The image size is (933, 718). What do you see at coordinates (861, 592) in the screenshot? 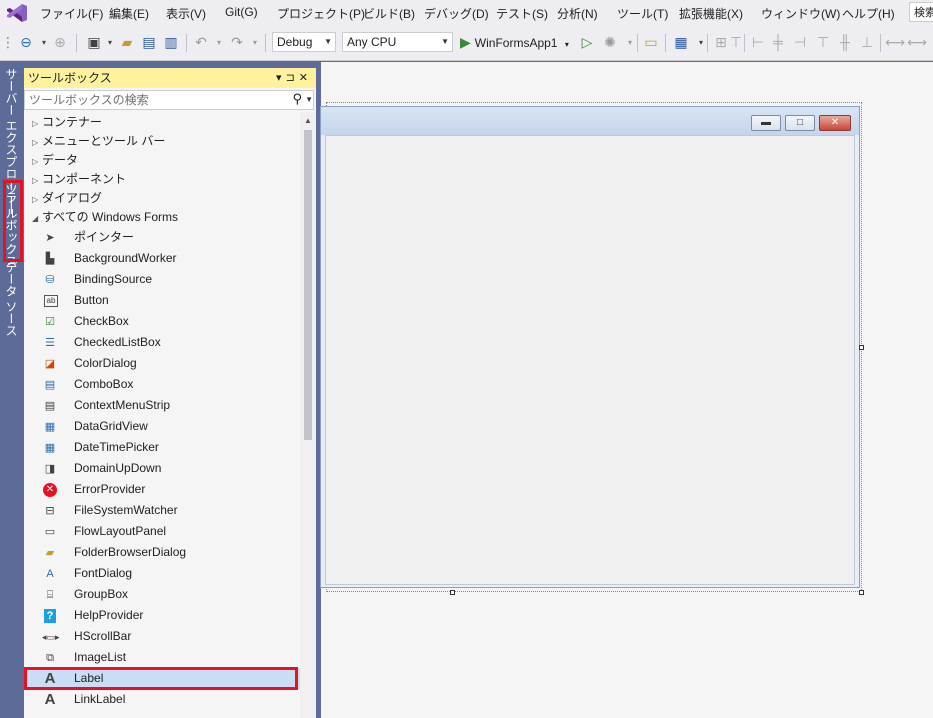
I see `resize-handle-bottom-right` at bounding box center [861, 592].